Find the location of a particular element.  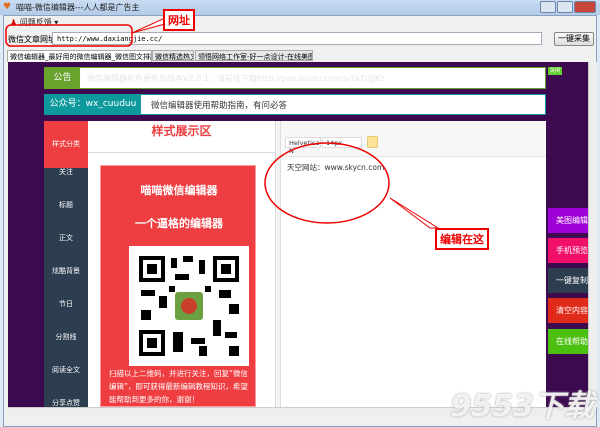

url-highlight is located at coordinates (69, 35).